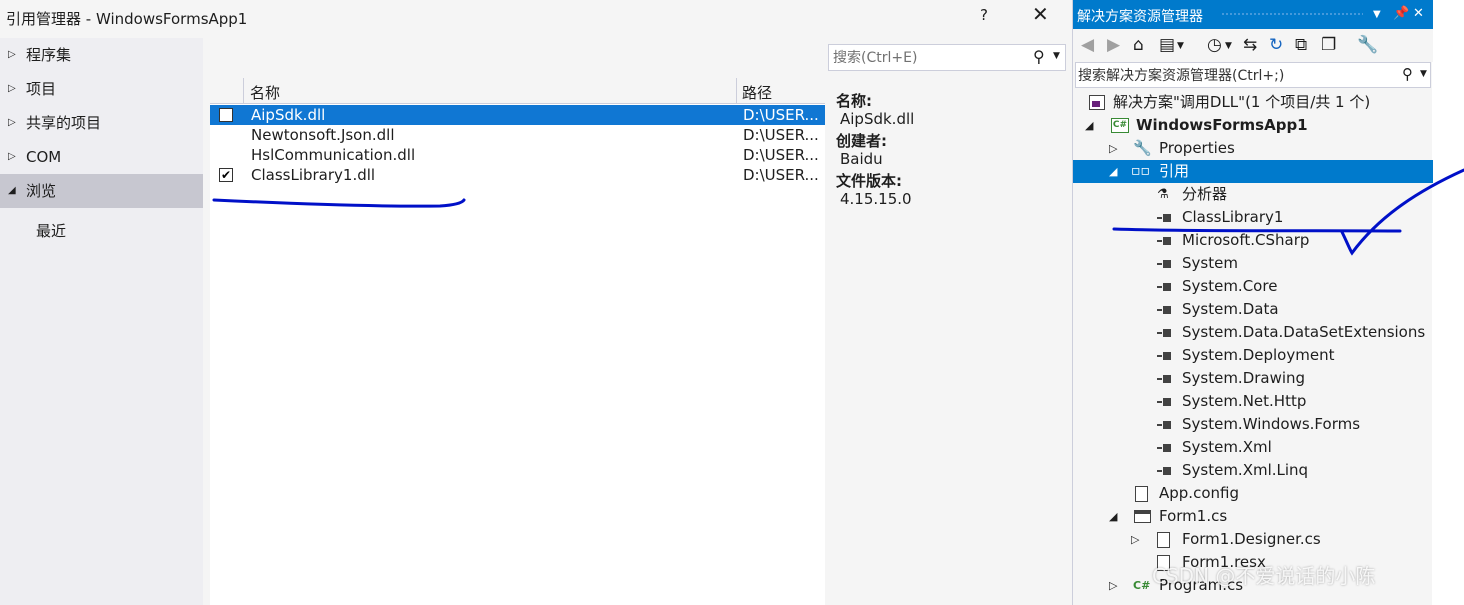  I want to click on collapse-all-icon: ⧉, so click(1301, 45).